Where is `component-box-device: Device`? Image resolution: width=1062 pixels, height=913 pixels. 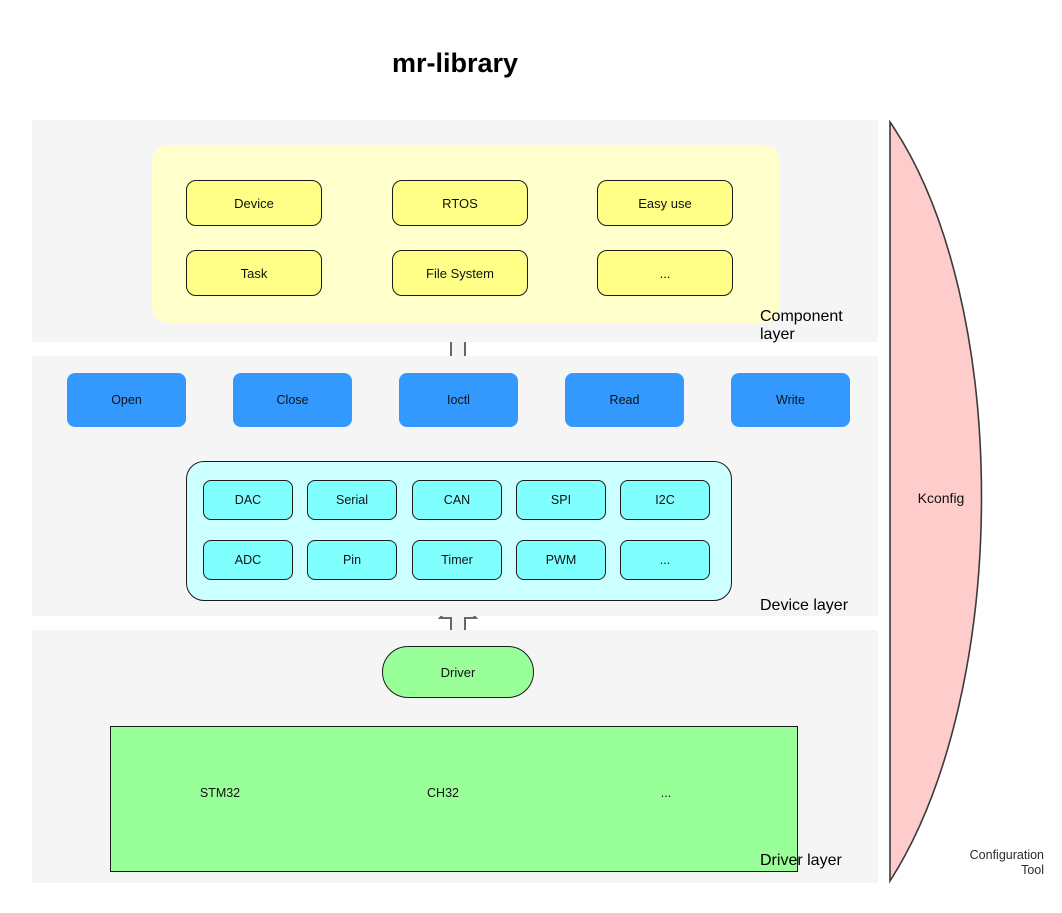
component-box-device: Device is located at coordinates (254, 203).